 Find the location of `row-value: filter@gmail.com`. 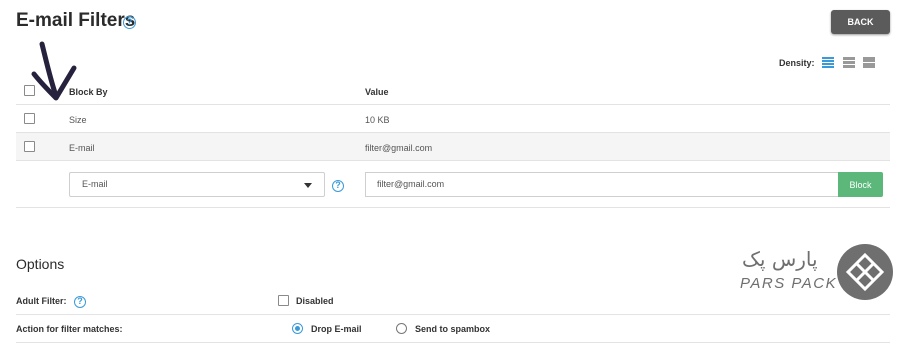

row-value: filter@gmail.com is located at coordinates (399, 148).